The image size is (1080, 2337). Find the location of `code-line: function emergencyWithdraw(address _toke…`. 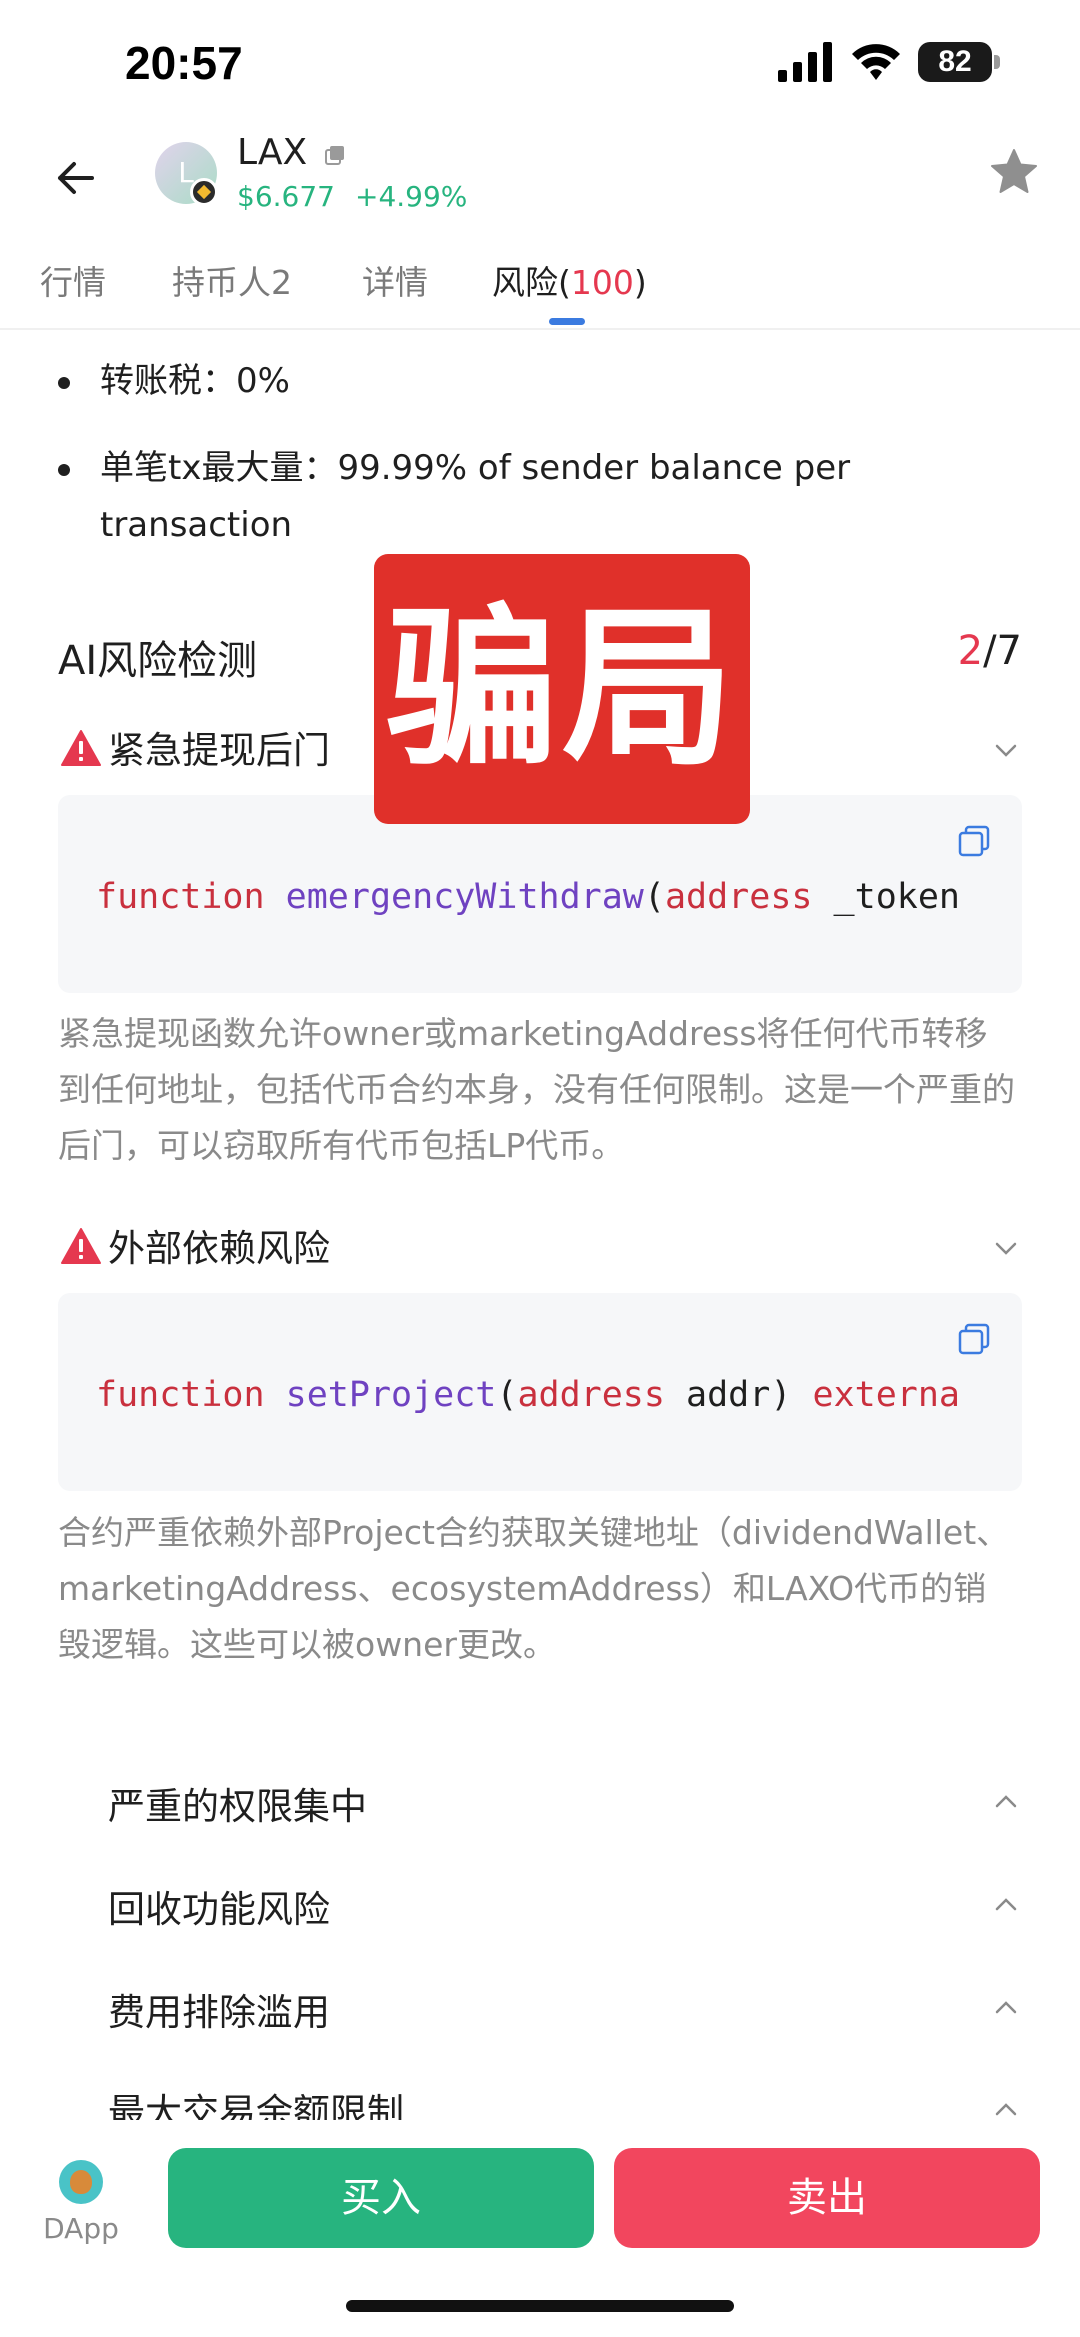

code-line: function emergencyWithdraw(address _toke… is located at coordinates (528, 897).